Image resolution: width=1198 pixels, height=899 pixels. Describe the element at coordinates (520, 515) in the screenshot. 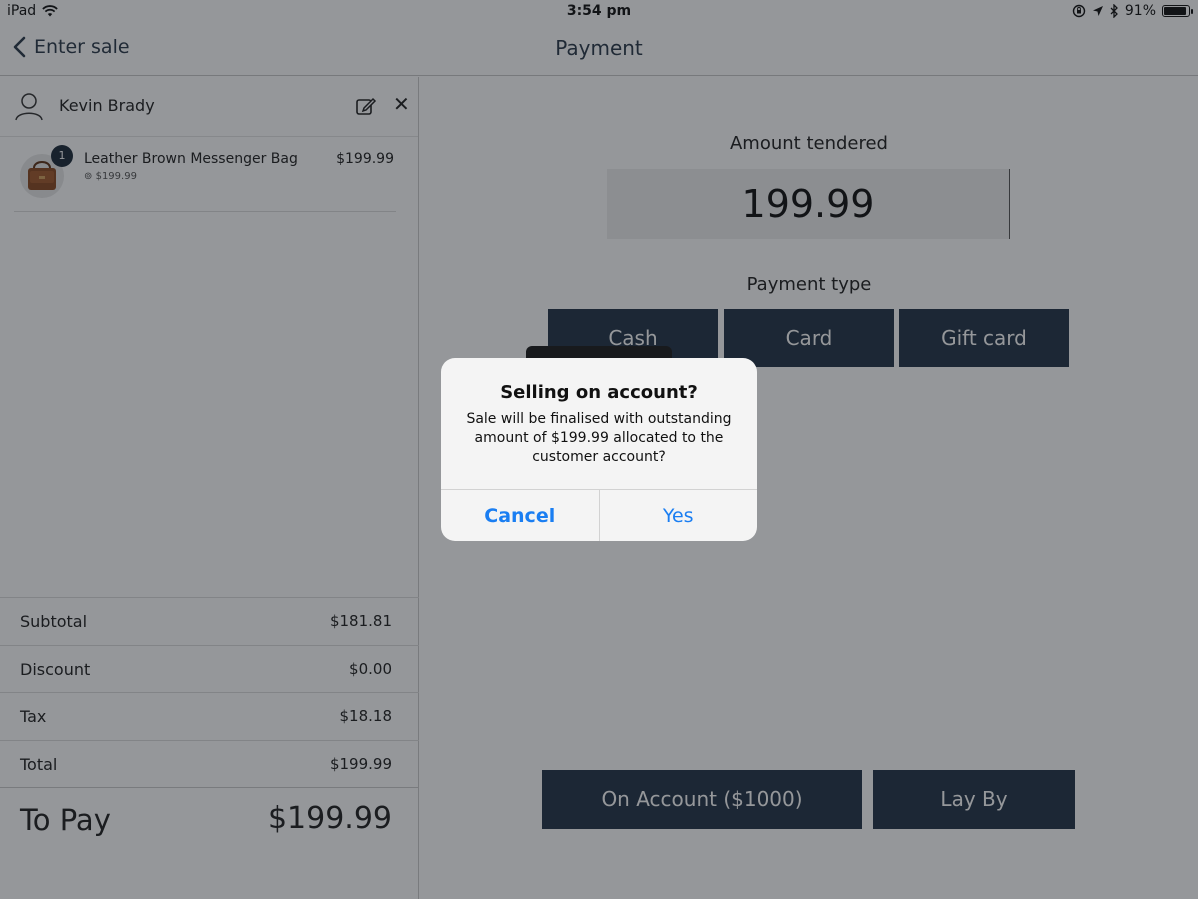

I see `cancel-button: Cancel` at that location.